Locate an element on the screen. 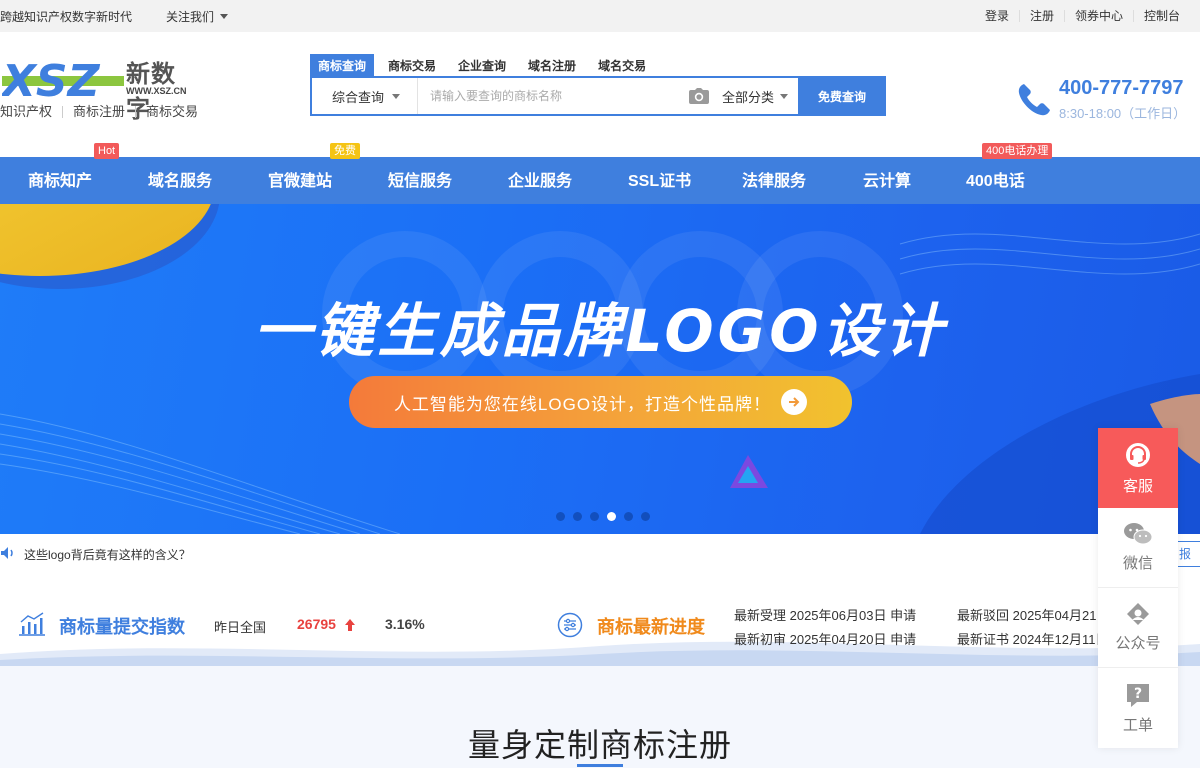 Image resolution: width=1200 pixels, height=768 pixels. tab-company-search: 企业查询 is located at coordinates (482, 65).